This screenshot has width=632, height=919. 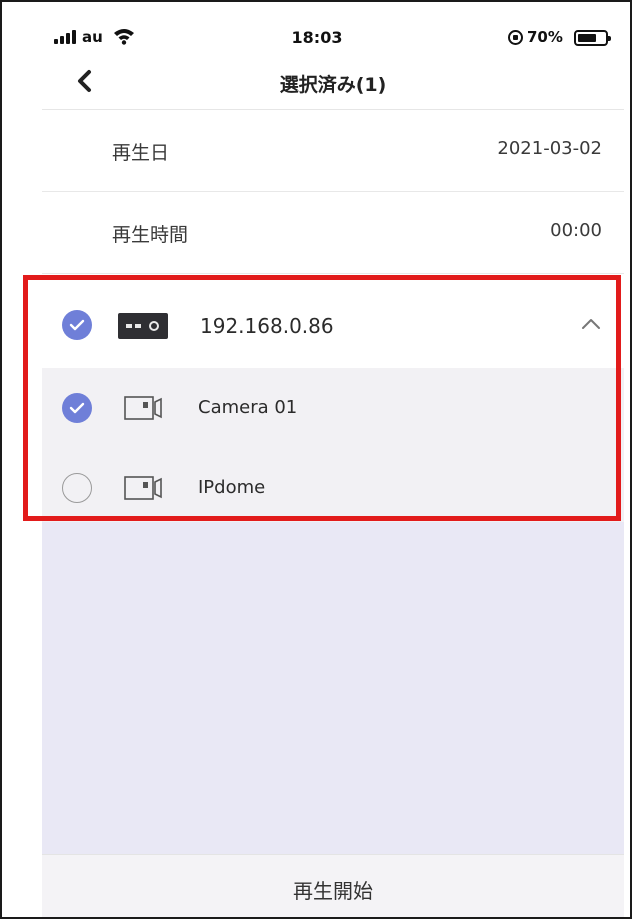 I want to click on channel-checkbox-ipdome, so click(x=77, y=488).